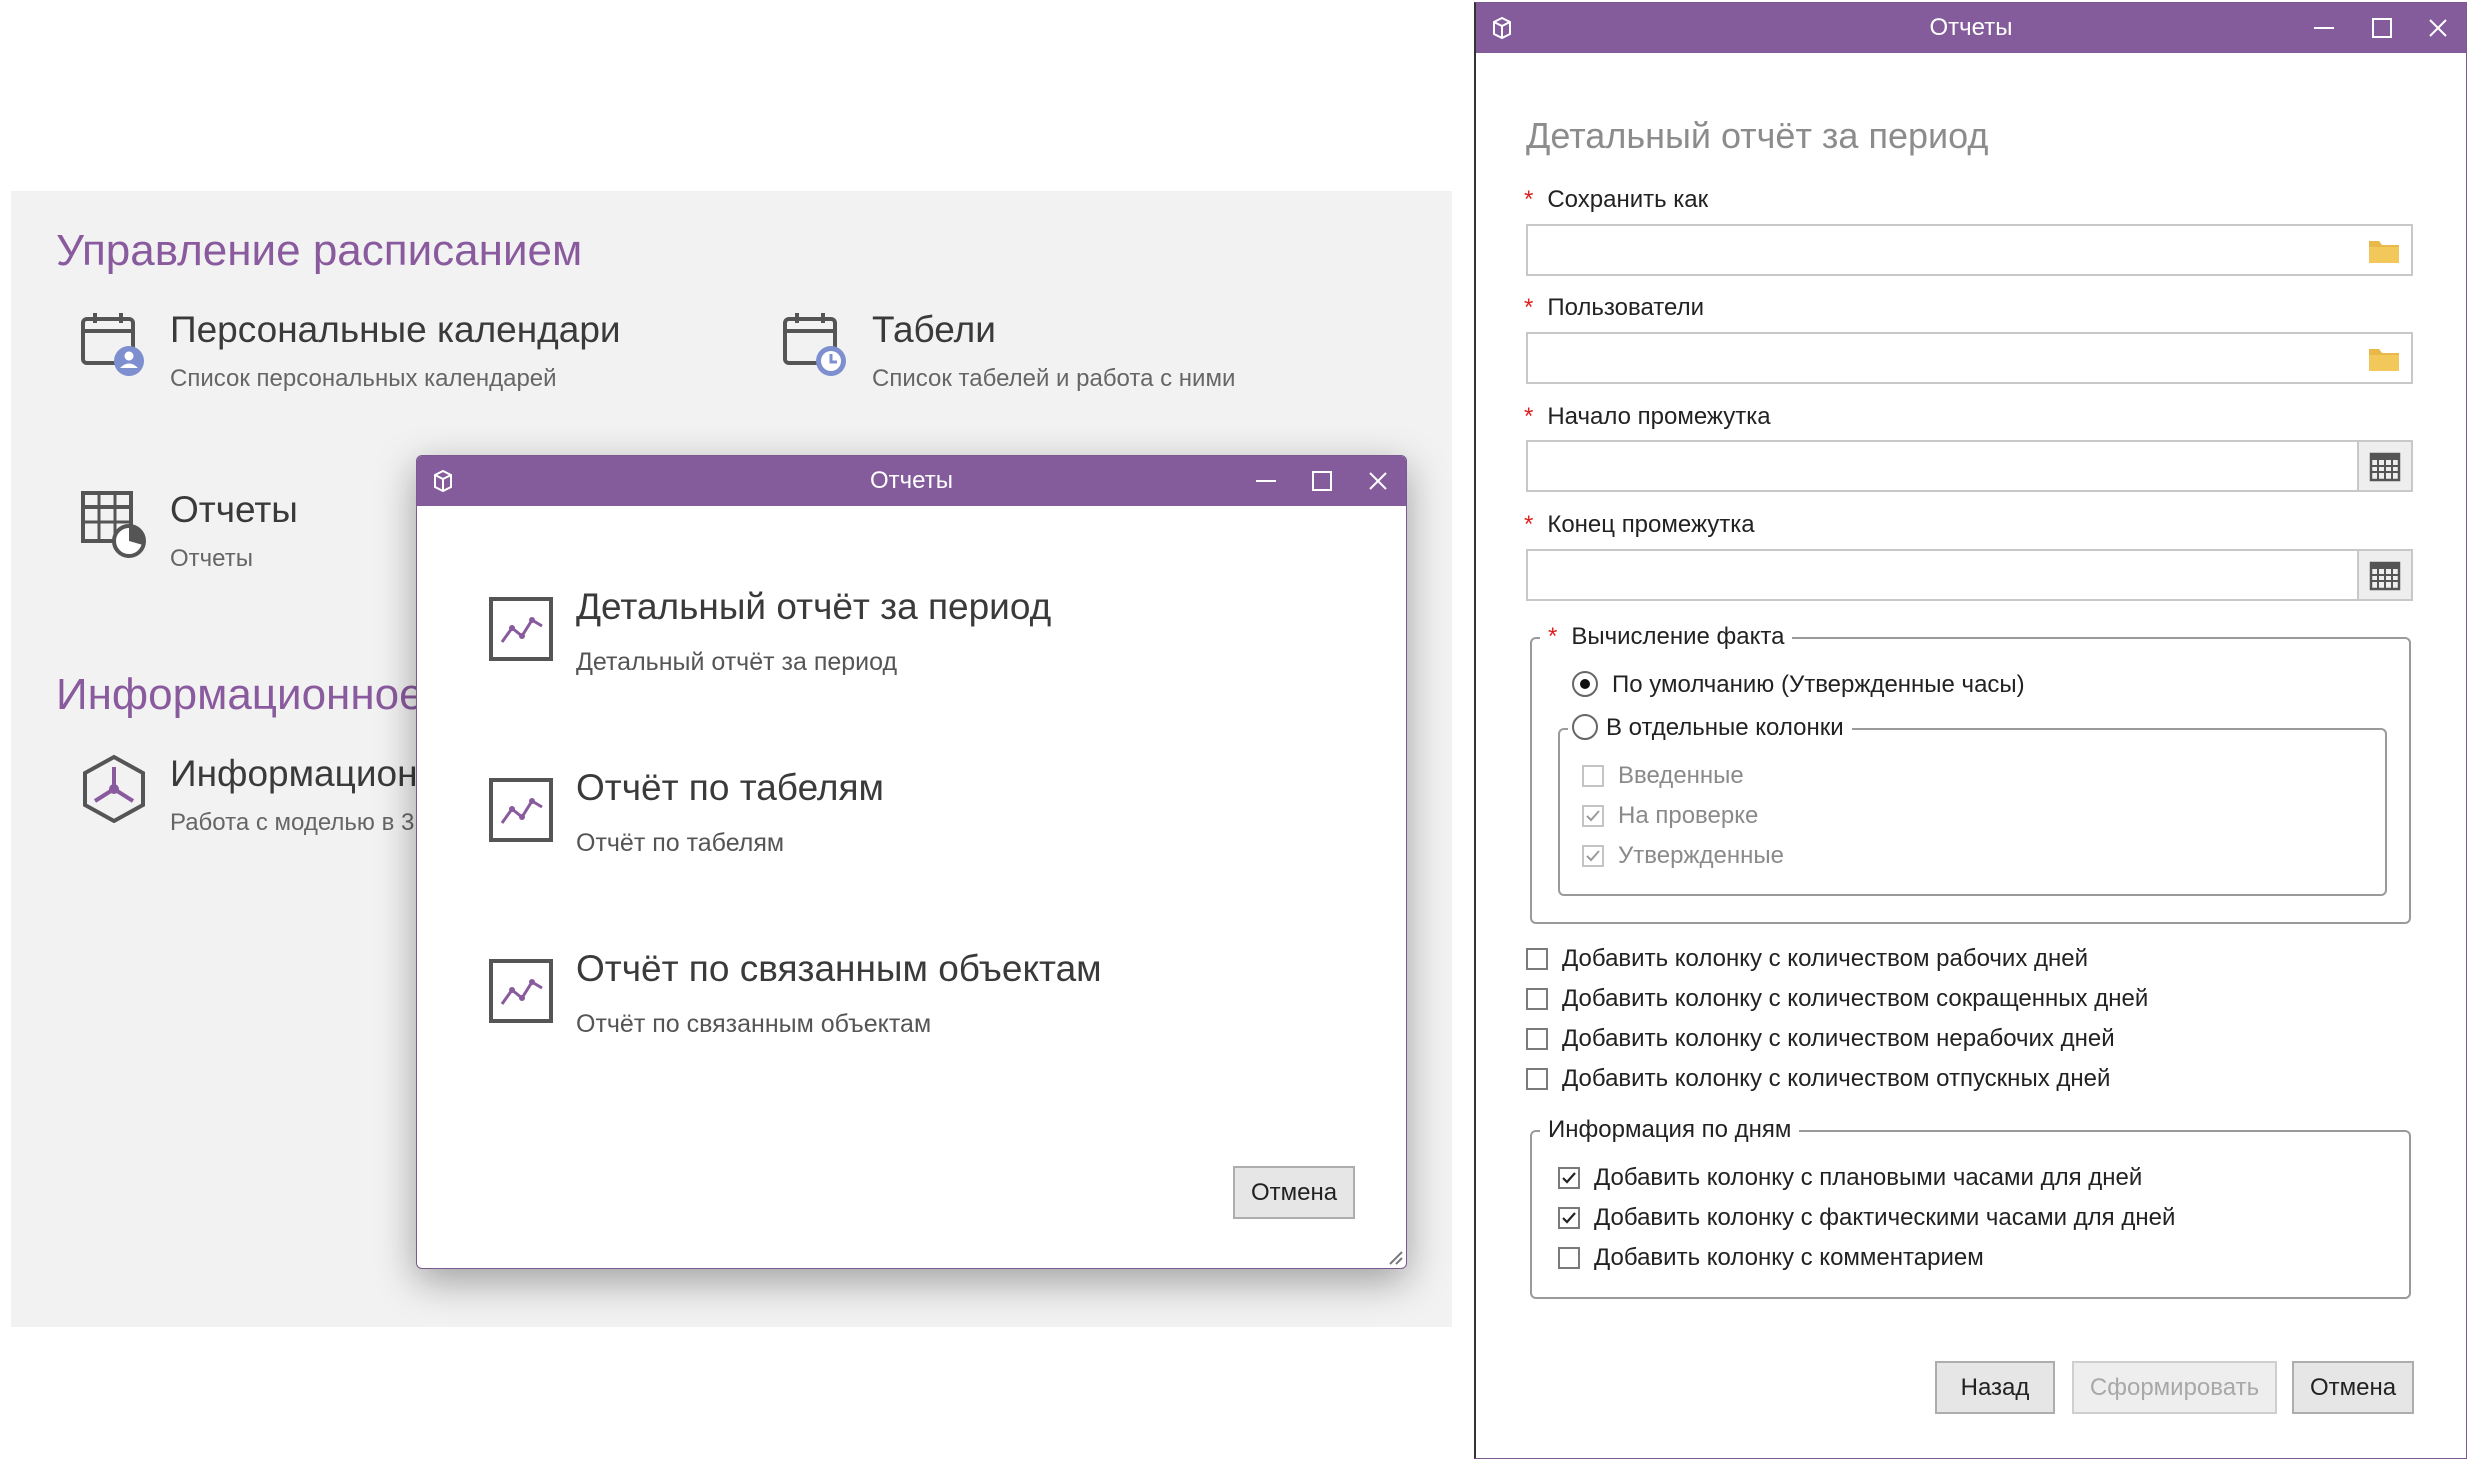 This screenshot has height=1459, width=2467. I want to click on end-calendar-button, so click(2384, 575).